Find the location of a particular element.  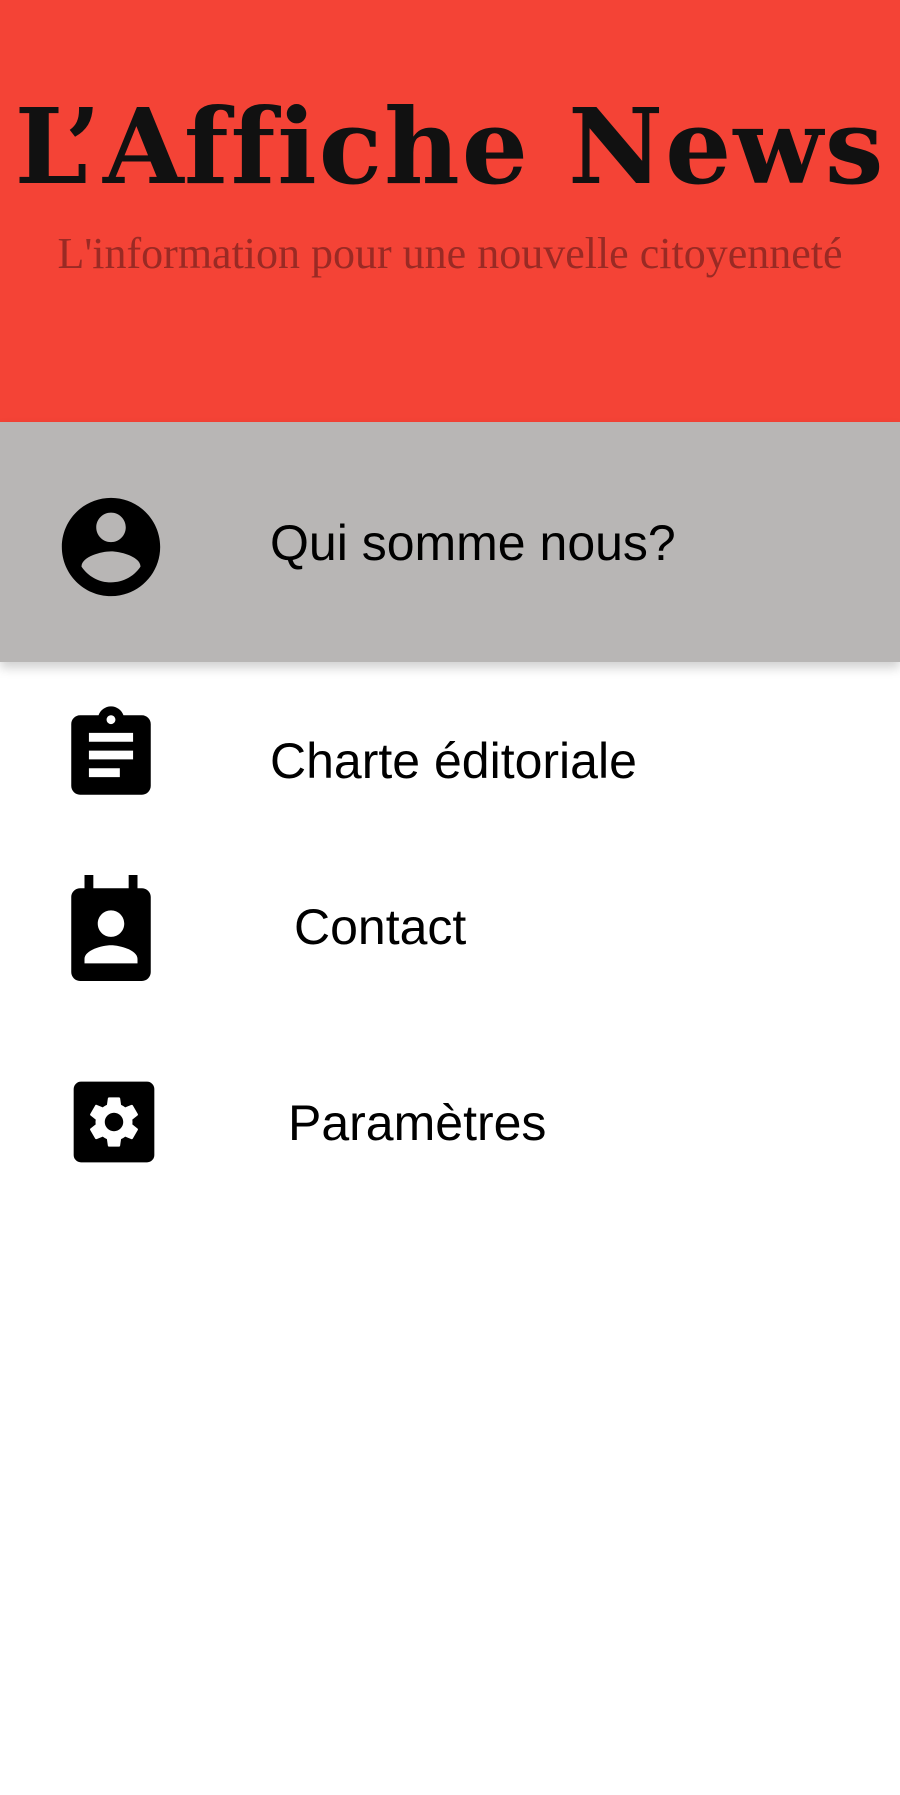

menu-item-label: Qui somme nous? is located at coordinates (473, 543).